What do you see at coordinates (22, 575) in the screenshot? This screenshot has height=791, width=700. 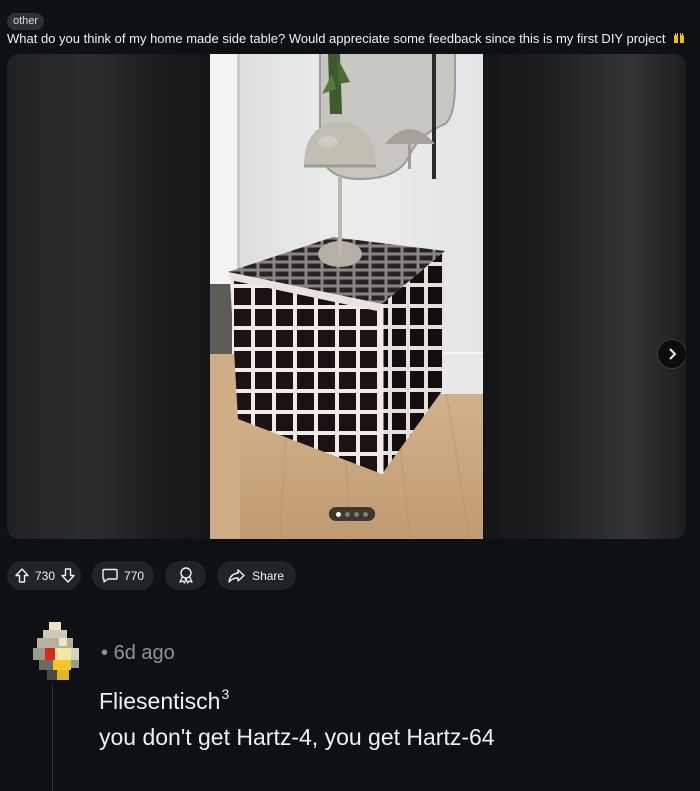 I see `upvote-icon` at bounding box center [22, 575].